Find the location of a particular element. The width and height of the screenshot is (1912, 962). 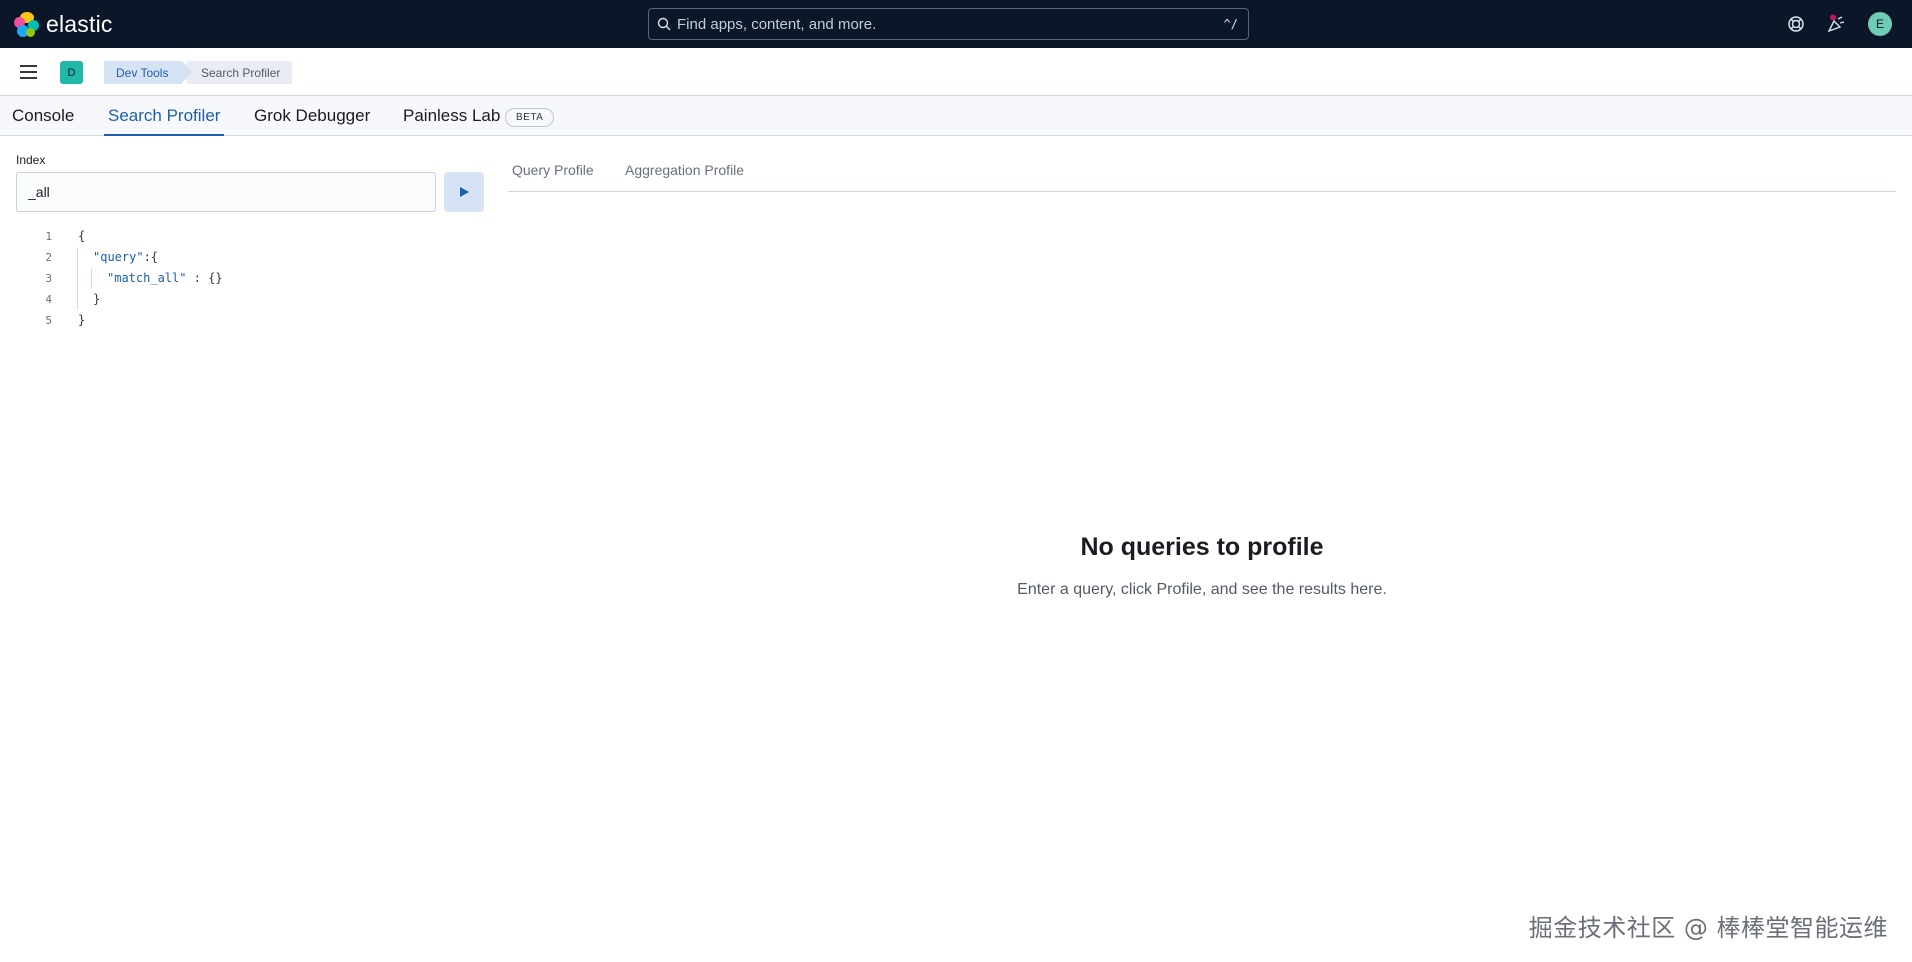

tab-painless-lab: Painless Lab is located at coordinates (451, 116).